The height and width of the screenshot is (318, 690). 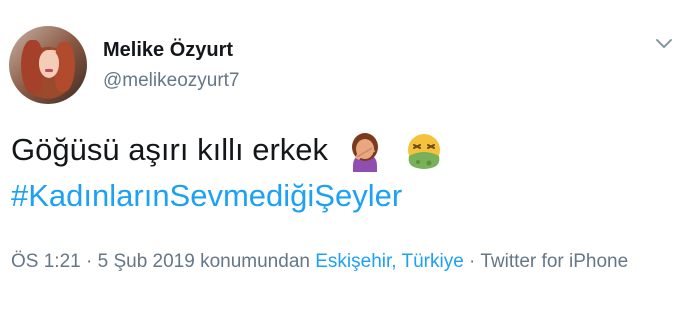 What do you see at coordinates (255, 261) in the screenshot?
I see `location-prefix: konumundan` at bounding box center [255, 261].